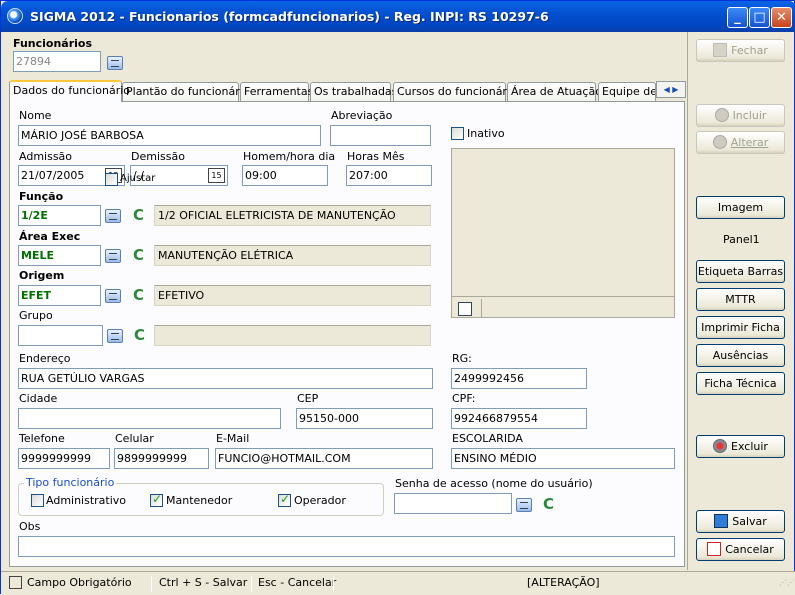 This screenshot has height=595, width=795. I want to click on etiqueta-barras-button: Etiqueta Barras, so click(740, 271).